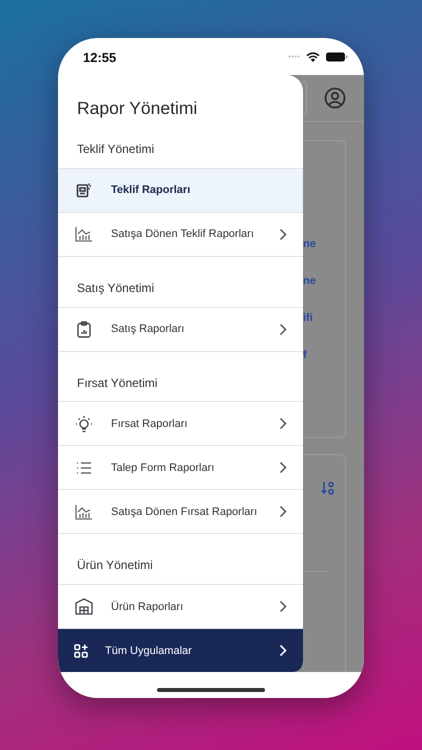 Image resolution: width=422 pixels, height=750 pixels. I want to click on drawer-title: Rapor Yönetimi, so click(137, 108).